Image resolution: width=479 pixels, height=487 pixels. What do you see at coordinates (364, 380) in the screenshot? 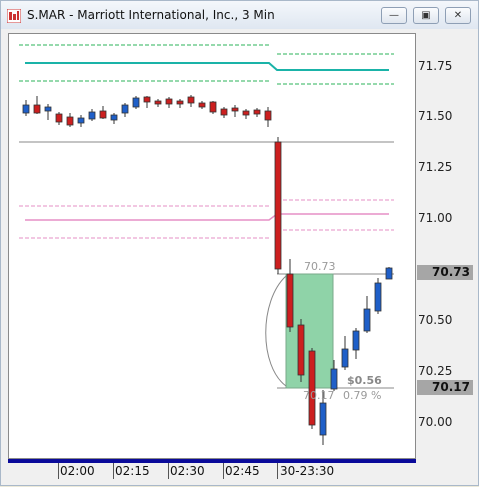
I see `annotation-profit: $0.56` at bounding box center [364, 380].